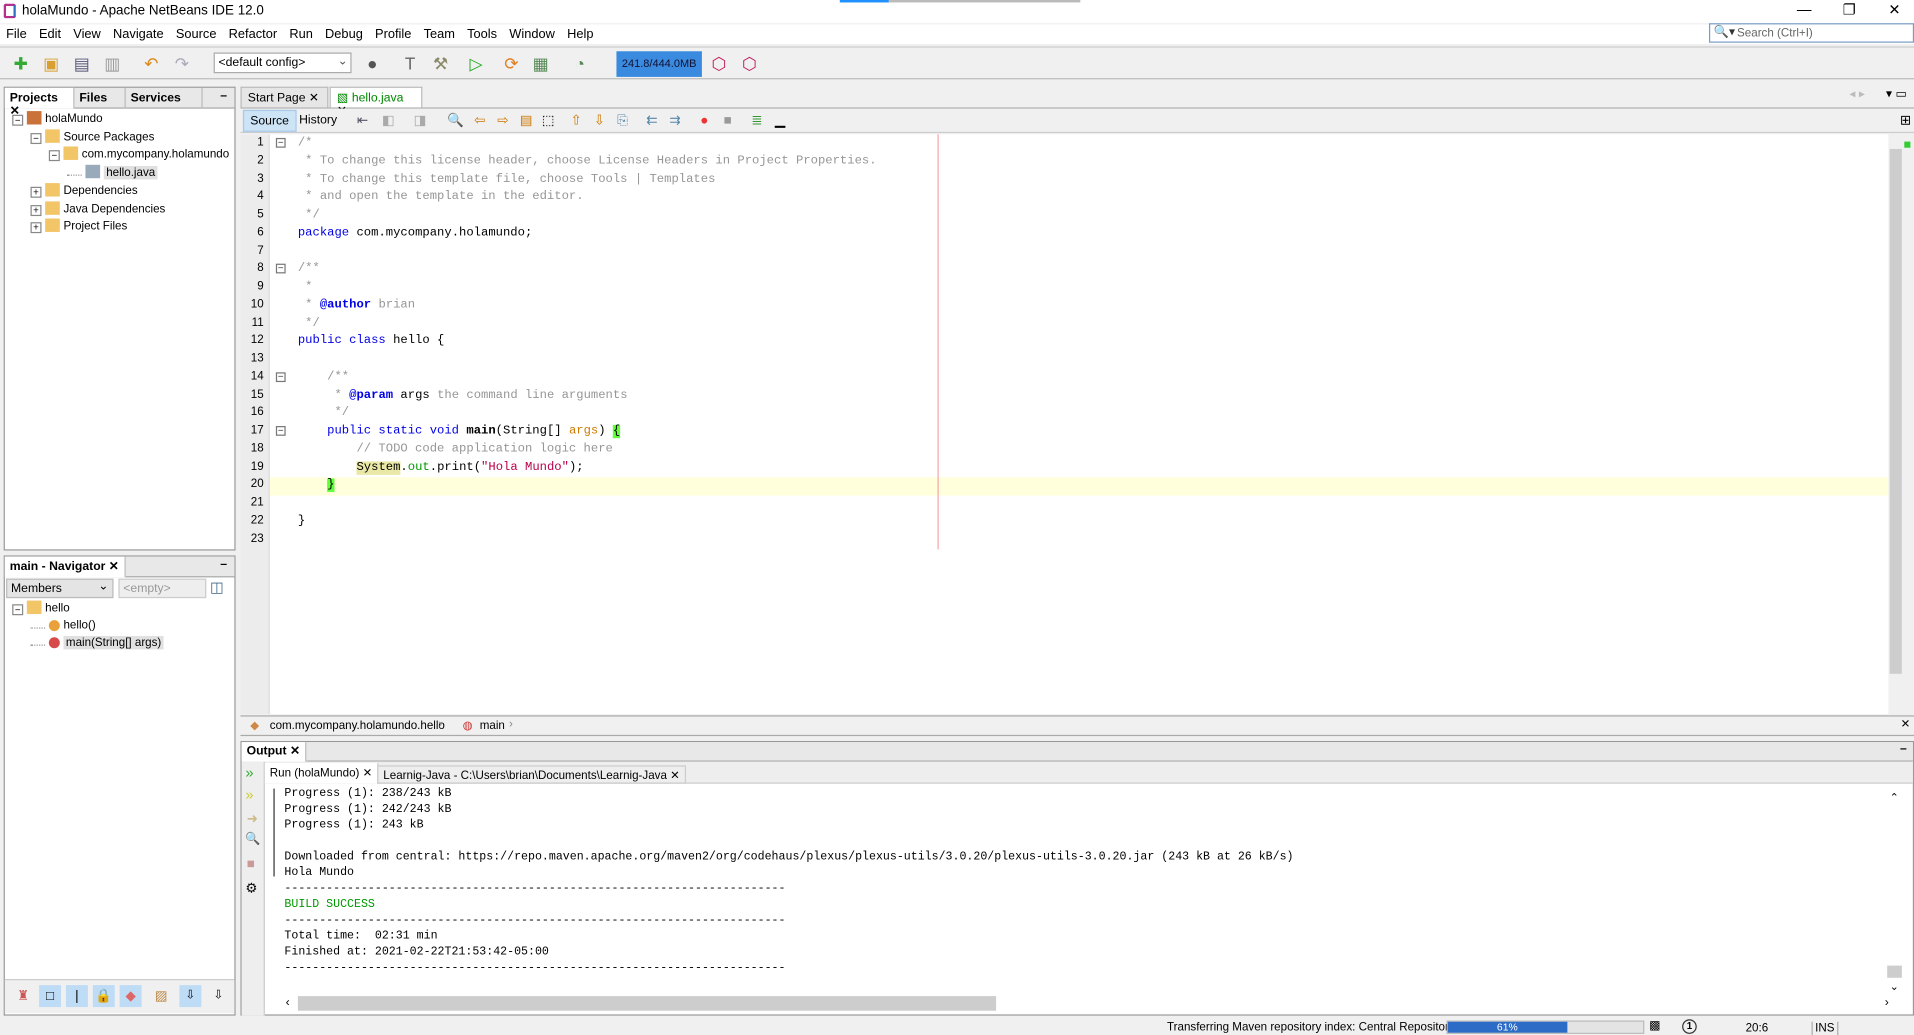  Describe the element at coordinates (728, 121) in the screenshot. I see `stop-macro-icon: ■` at that location.